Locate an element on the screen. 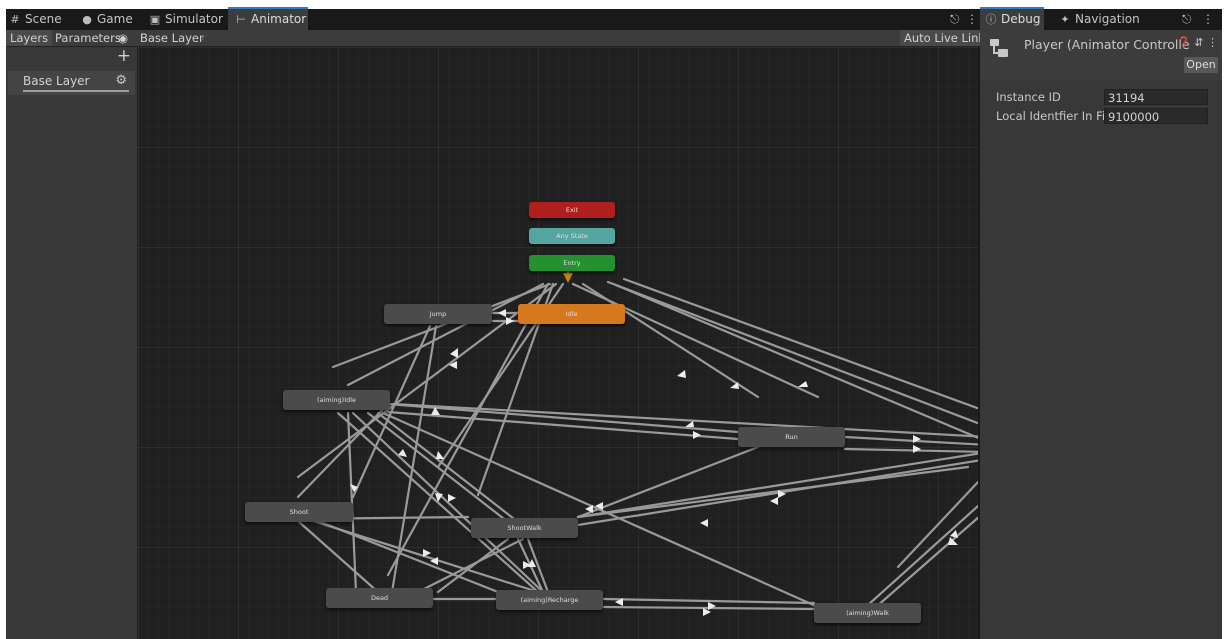  instance-id-label: Instance ID is located at coordinates (1028, 97).